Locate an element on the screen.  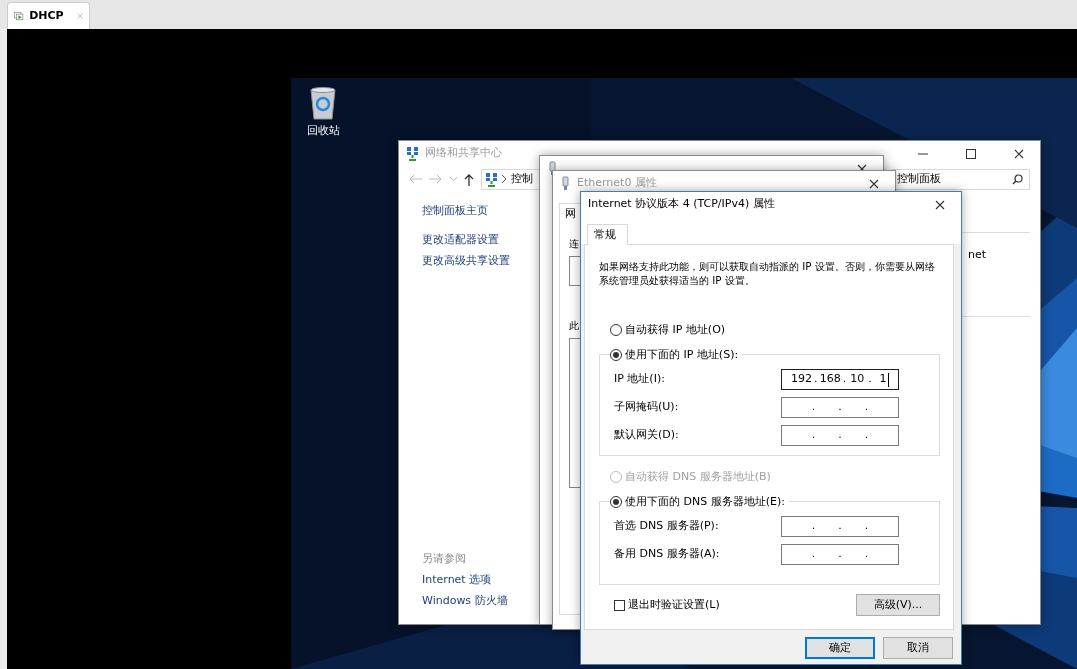
vm-tab: DHCP is located at coordinates (48, 15).